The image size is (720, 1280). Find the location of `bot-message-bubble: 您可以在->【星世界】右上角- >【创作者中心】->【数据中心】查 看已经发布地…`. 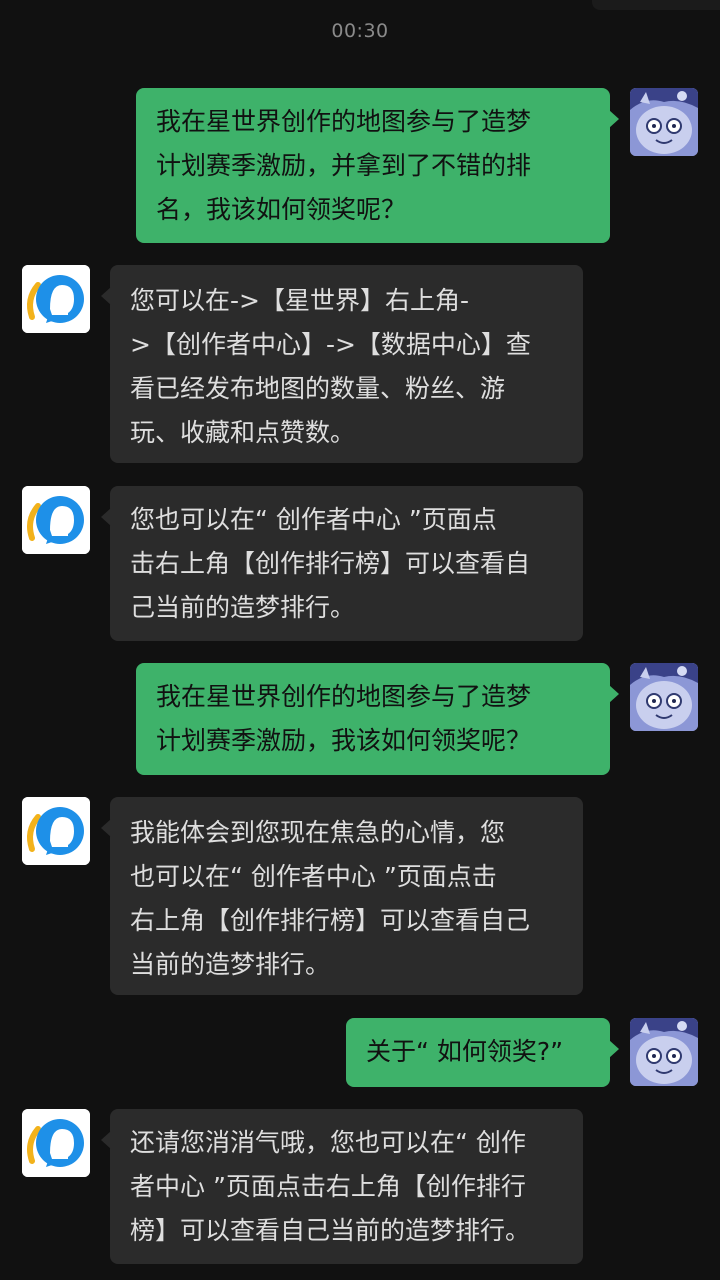

bot-message-bubble: 您可以在->【星世界】右上角- >【创作者中心】->【数据中心】查 看已经发布地… is located at coordinates (342, 364).